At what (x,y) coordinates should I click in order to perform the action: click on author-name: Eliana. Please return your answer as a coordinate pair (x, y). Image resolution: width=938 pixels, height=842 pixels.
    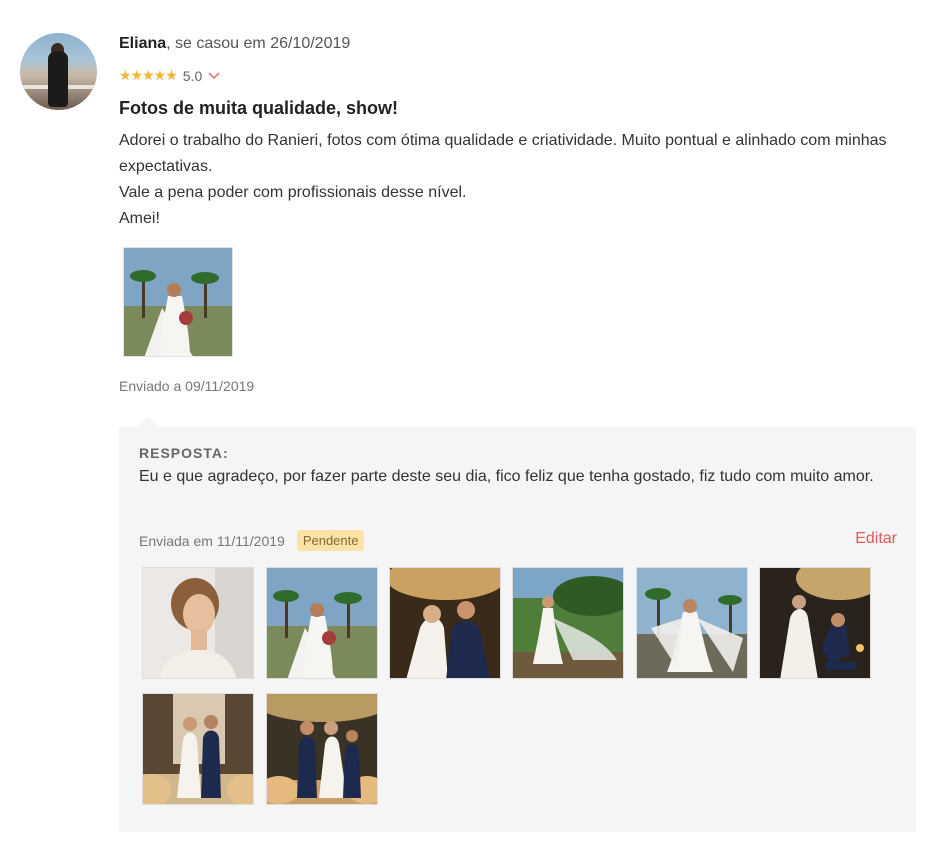
    Looking at the image, I should click on (142, 43).